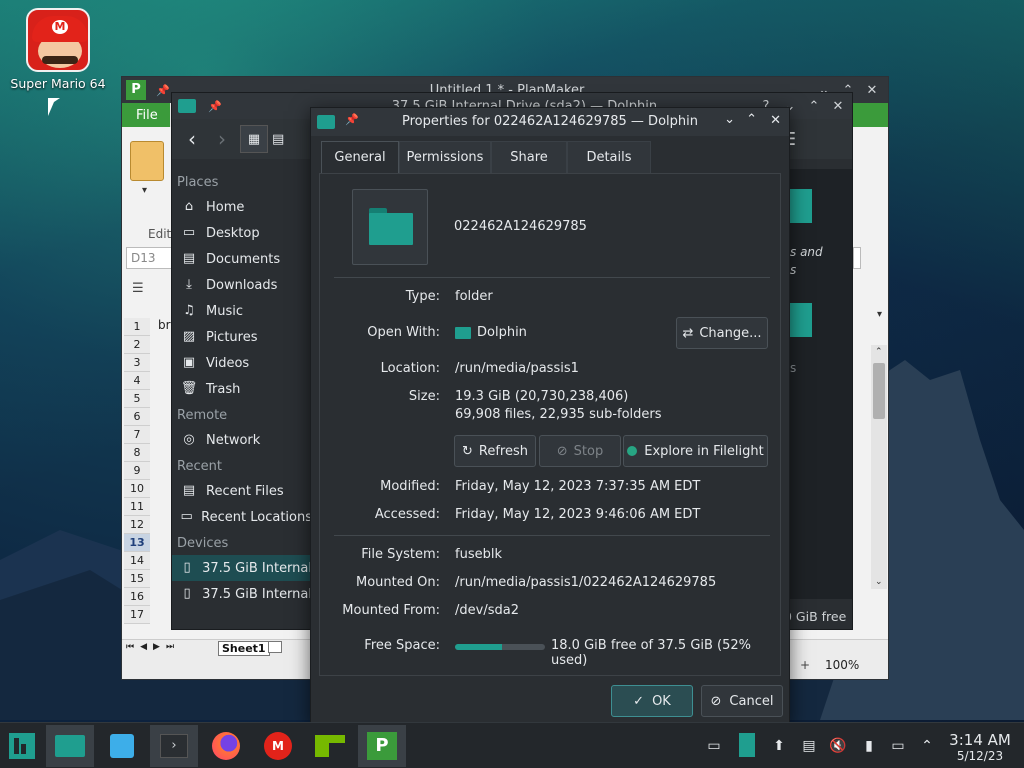  What do you see at coordinates (445, 157) in the screenshot?
I see `tab-permissions: Permissions` at bounding box center [445, 157].